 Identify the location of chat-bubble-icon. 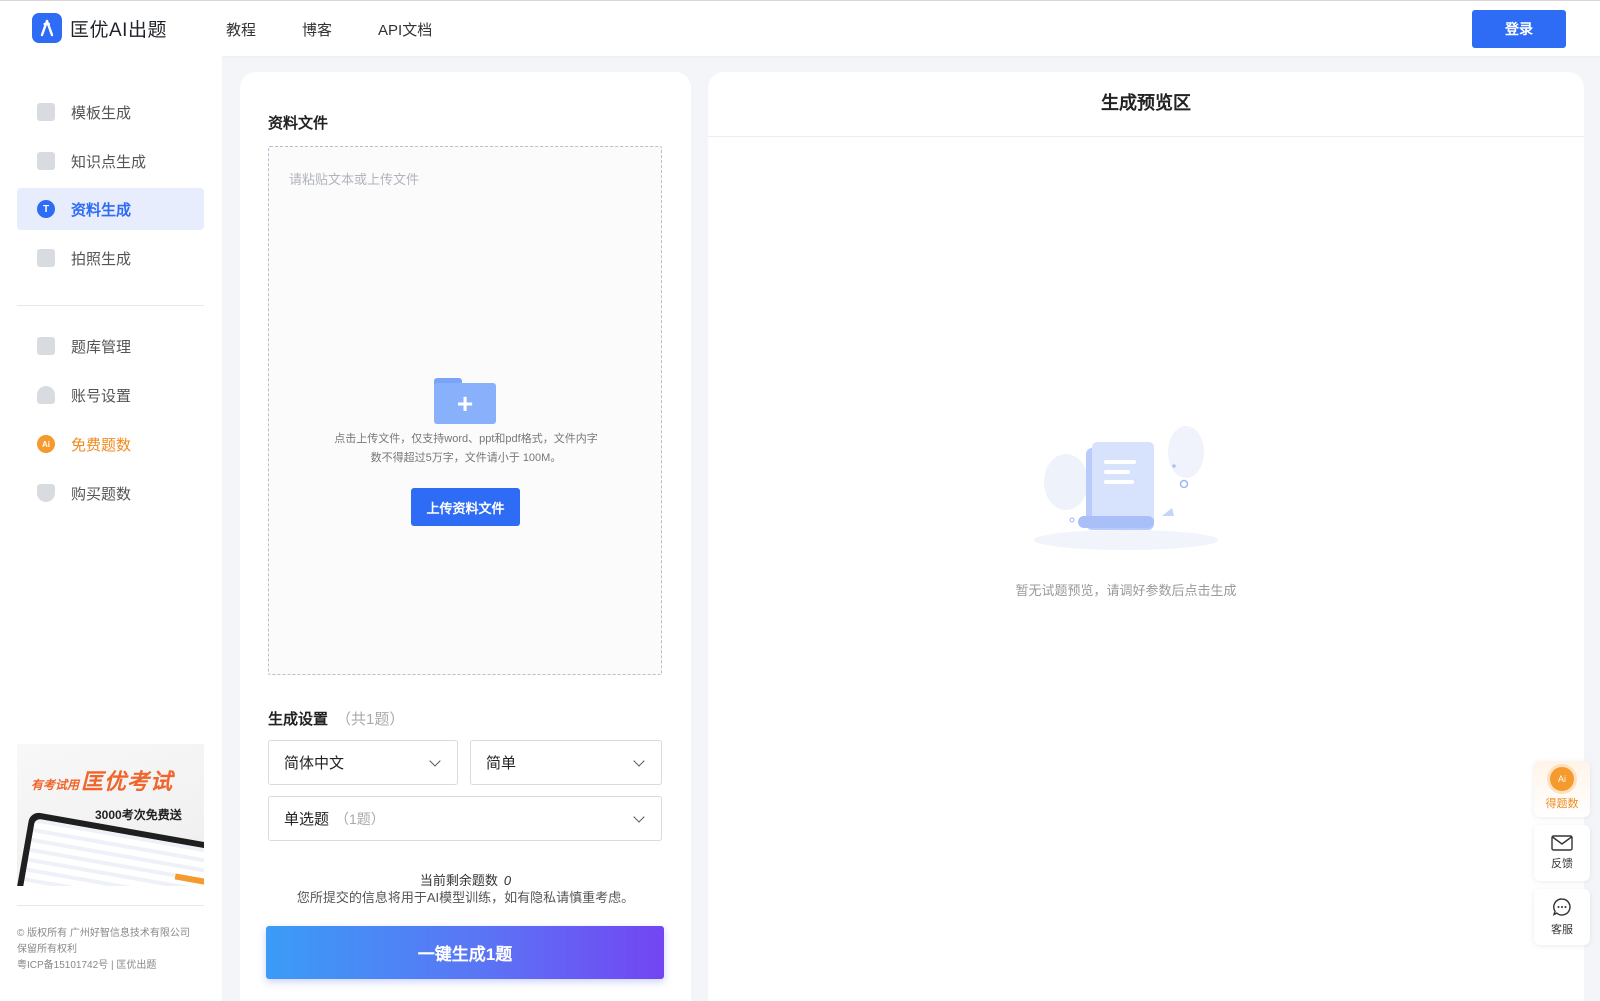
(1561, 907).